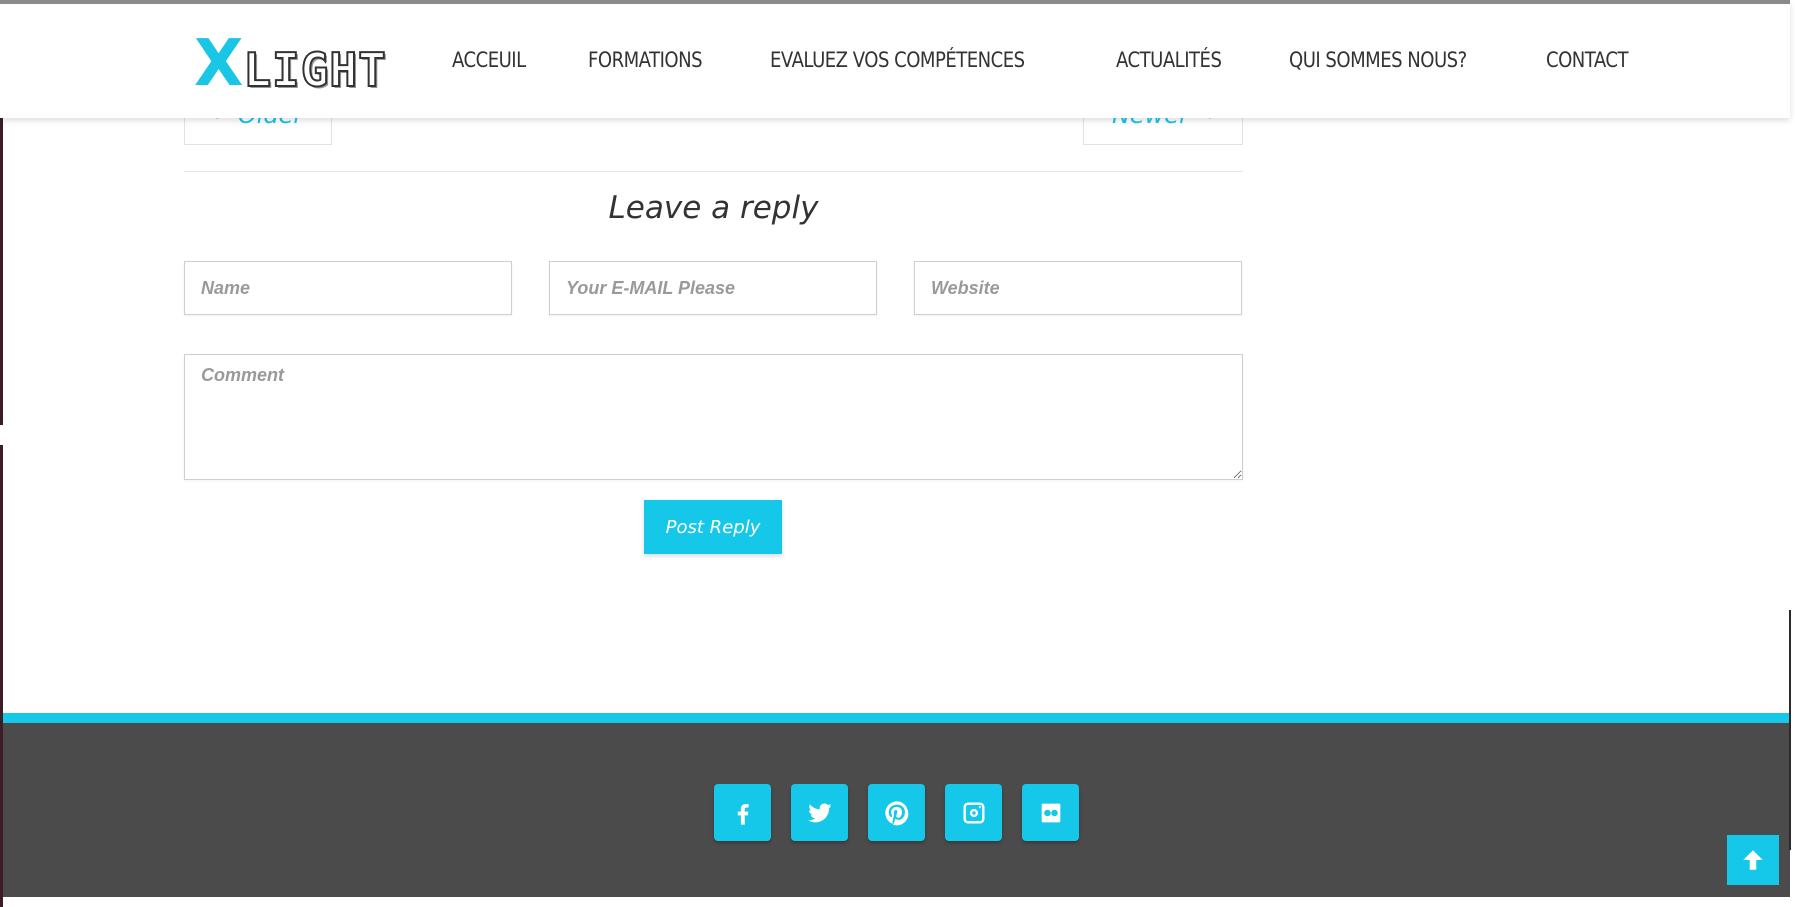  I want to click on nav-item-acceuil: ACCEUIL, so click(489, 60).